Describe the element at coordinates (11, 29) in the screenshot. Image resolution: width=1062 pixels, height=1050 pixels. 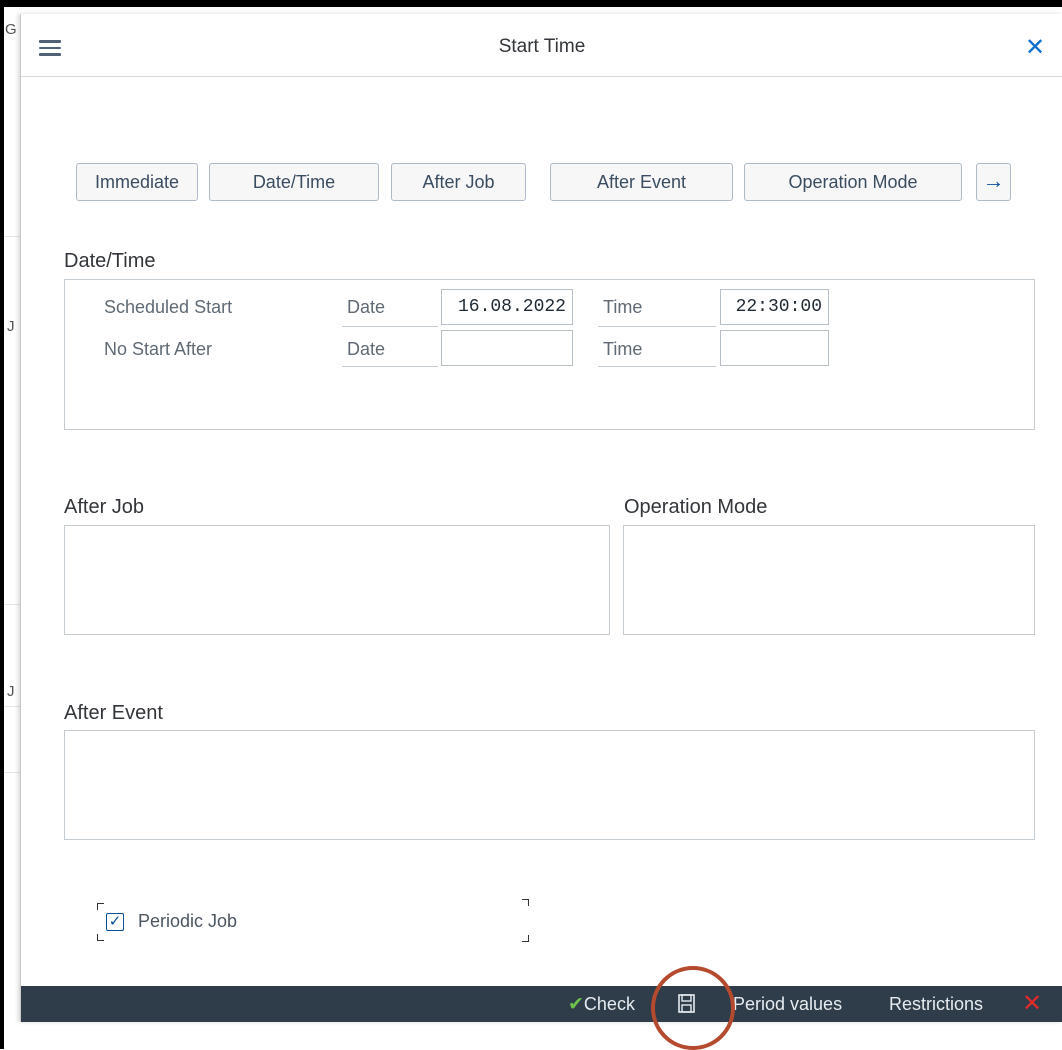
I see `background-text-fragment: G` at that location.